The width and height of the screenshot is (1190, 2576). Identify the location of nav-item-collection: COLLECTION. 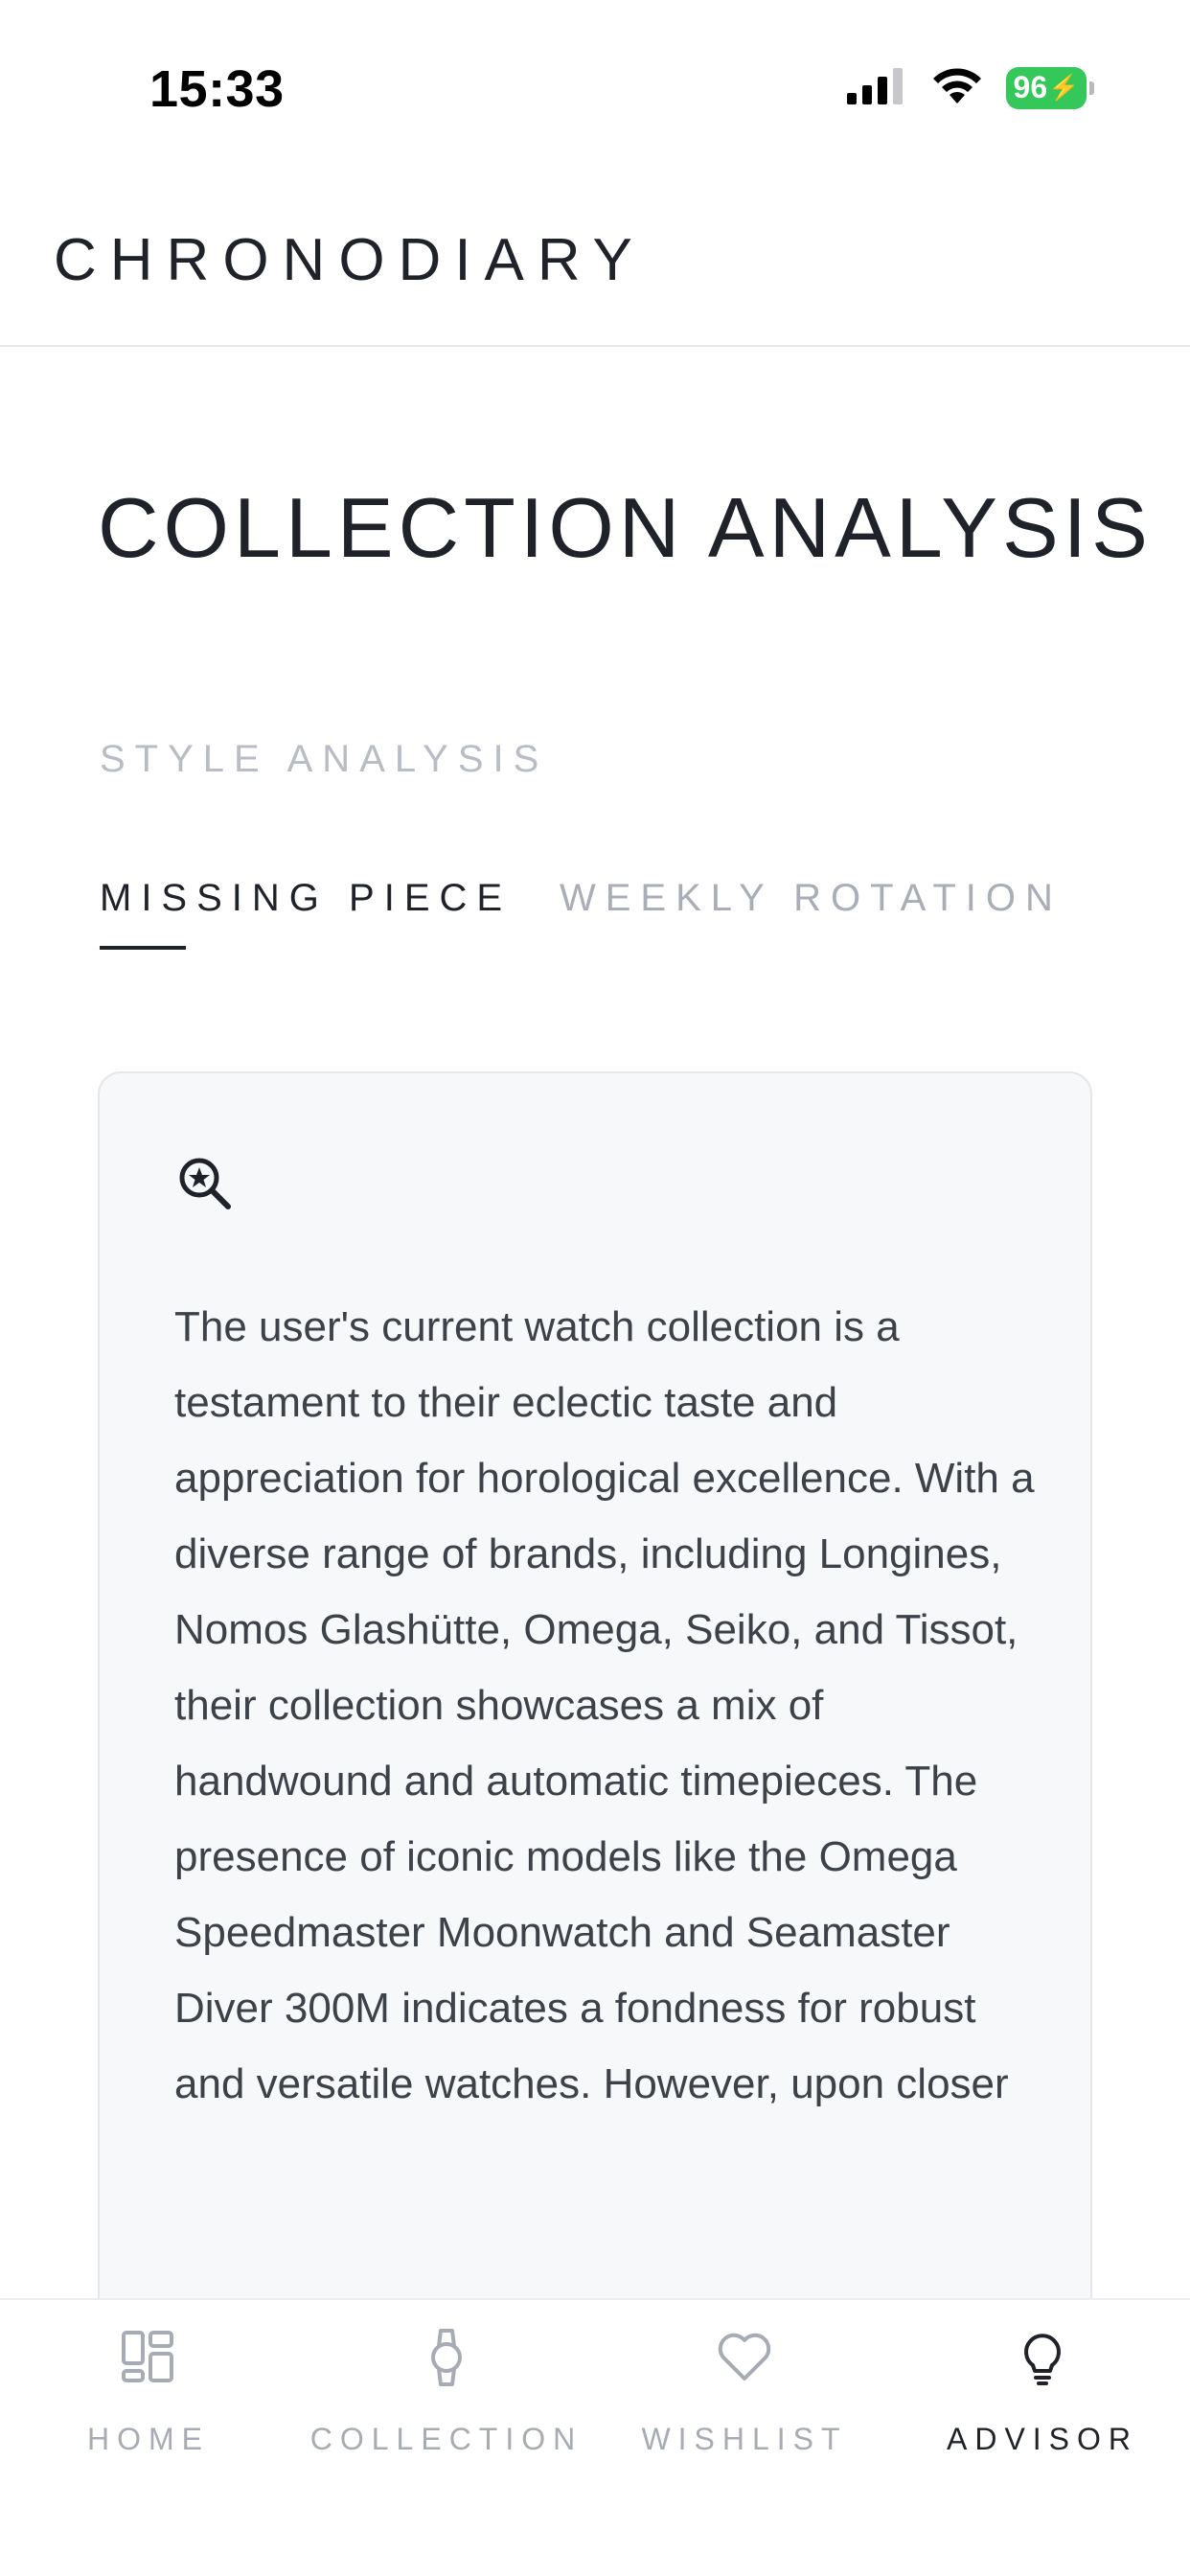
(447, 2403).